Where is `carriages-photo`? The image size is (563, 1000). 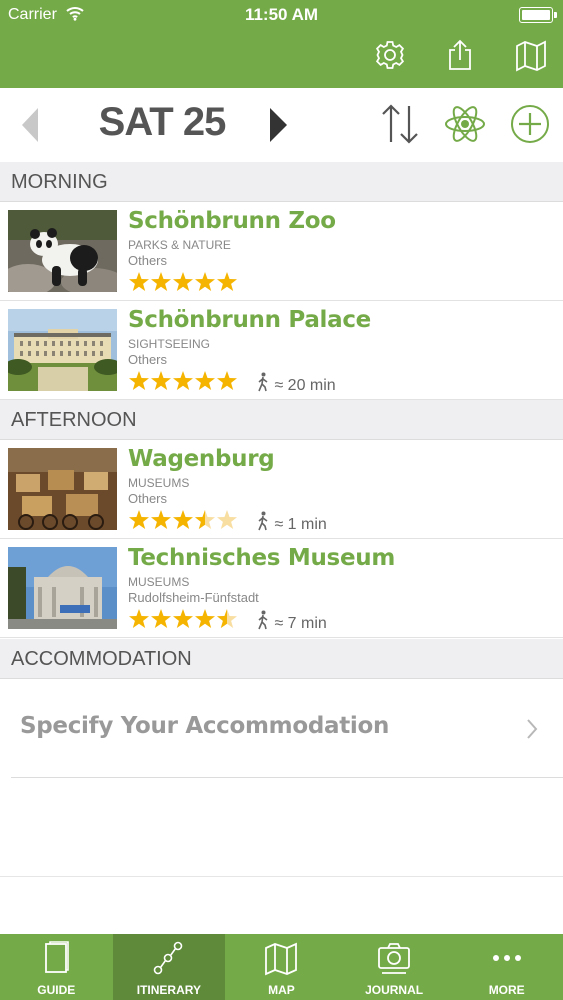
carriages-photo is located at coordinates (62, 489).